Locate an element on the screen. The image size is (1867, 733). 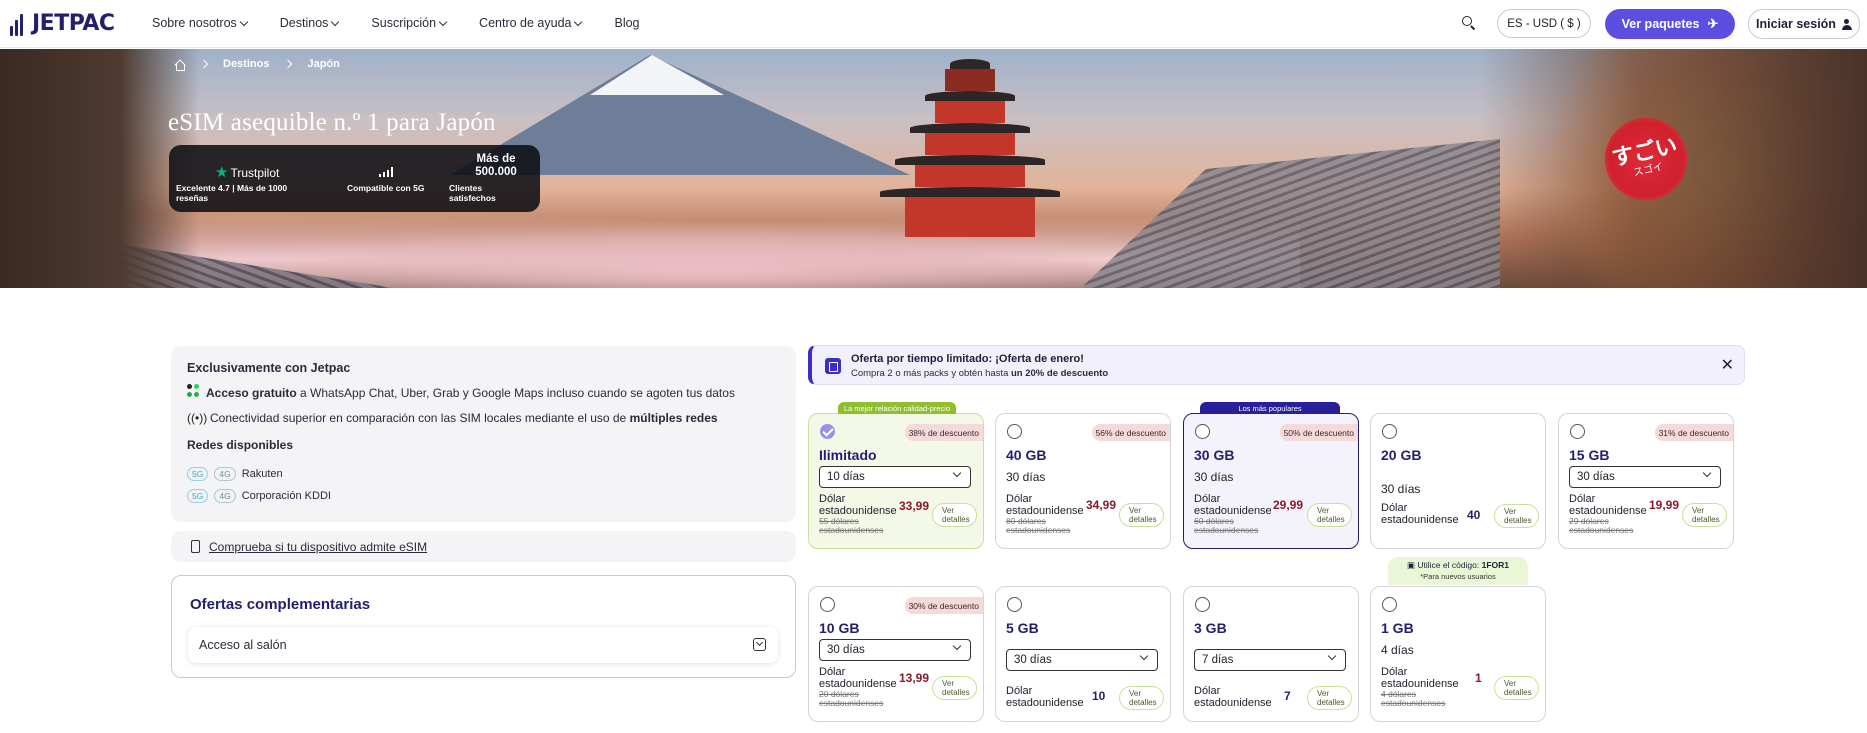
offer-sub-bold: un 20% de descuento is located at coordinates (1060, 373).